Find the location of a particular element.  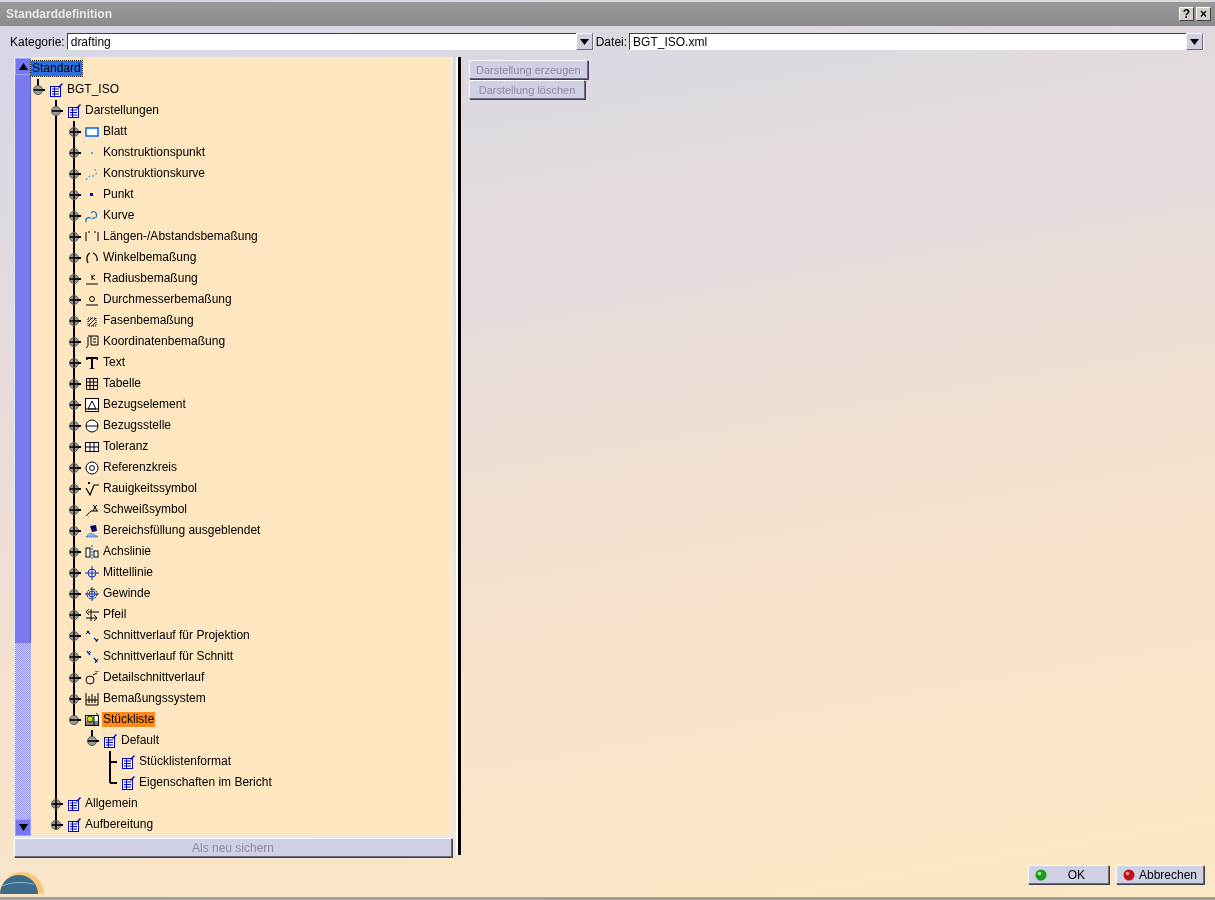

scroll-down-arrow-icon is located at coordinates (23, 827).